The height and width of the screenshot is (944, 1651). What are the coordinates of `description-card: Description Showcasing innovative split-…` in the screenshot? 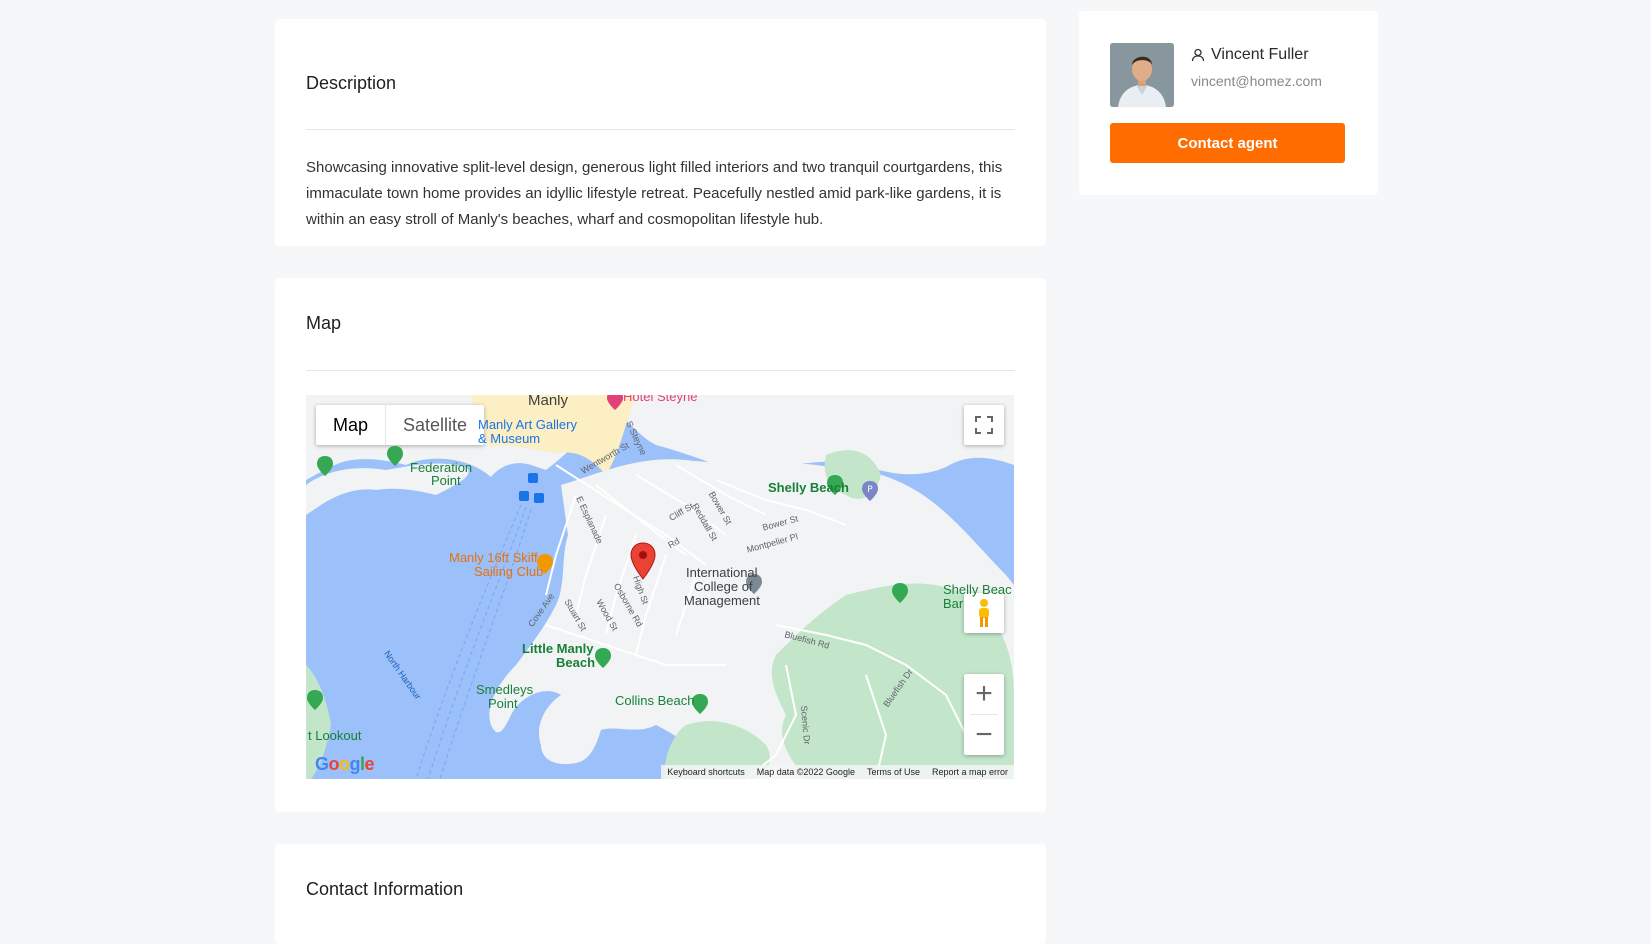 It's located at (660, 132).